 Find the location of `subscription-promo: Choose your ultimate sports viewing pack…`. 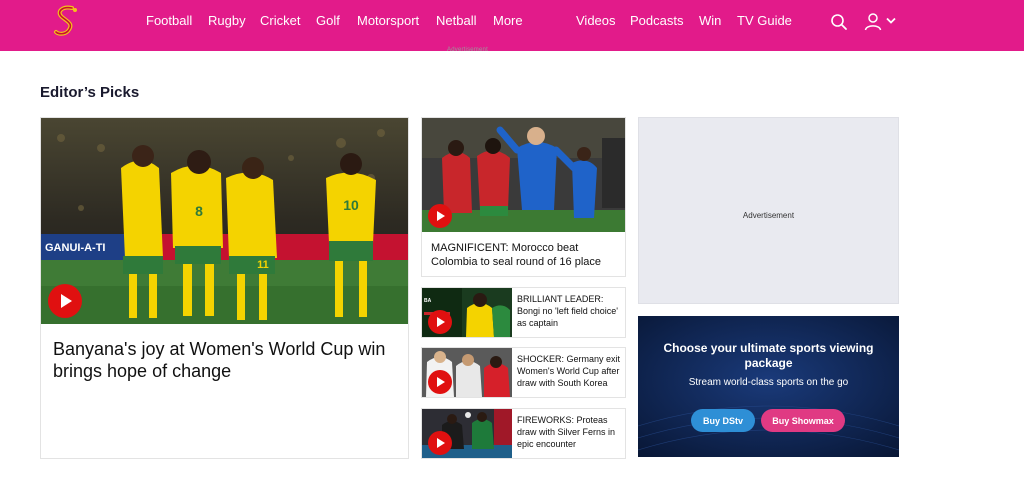

subscription-promo: Choose your ultimate sports viewing pack… is located at coordinates (768, 386).